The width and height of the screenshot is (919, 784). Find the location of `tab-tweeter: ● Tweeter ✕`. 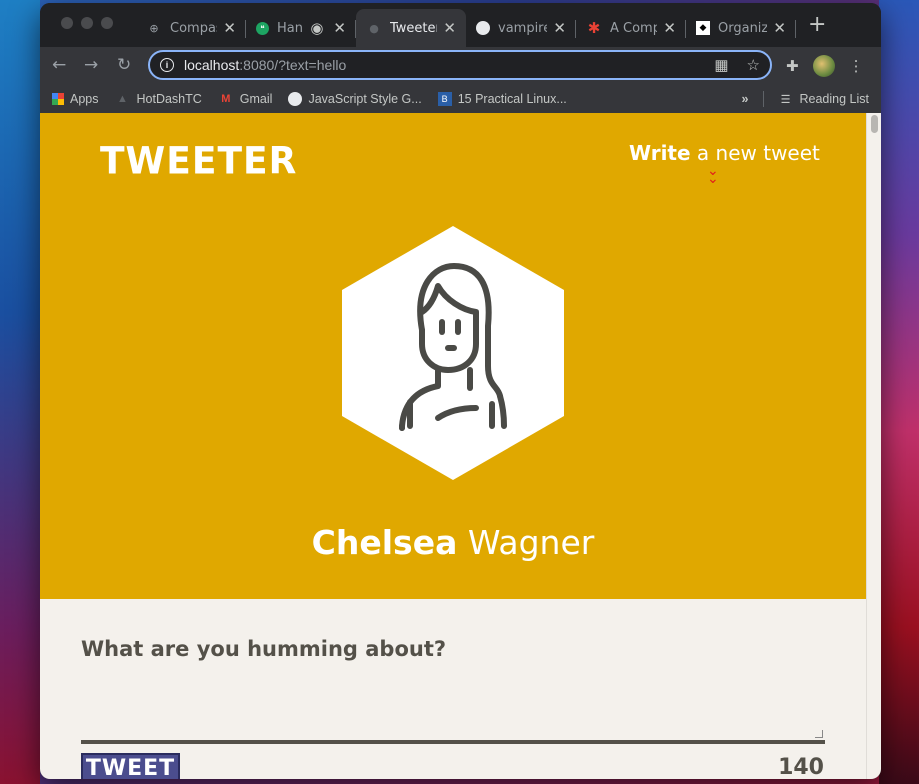

tab-tweeter: ● Tweeter ✕ is located at coordinates (411, 28).